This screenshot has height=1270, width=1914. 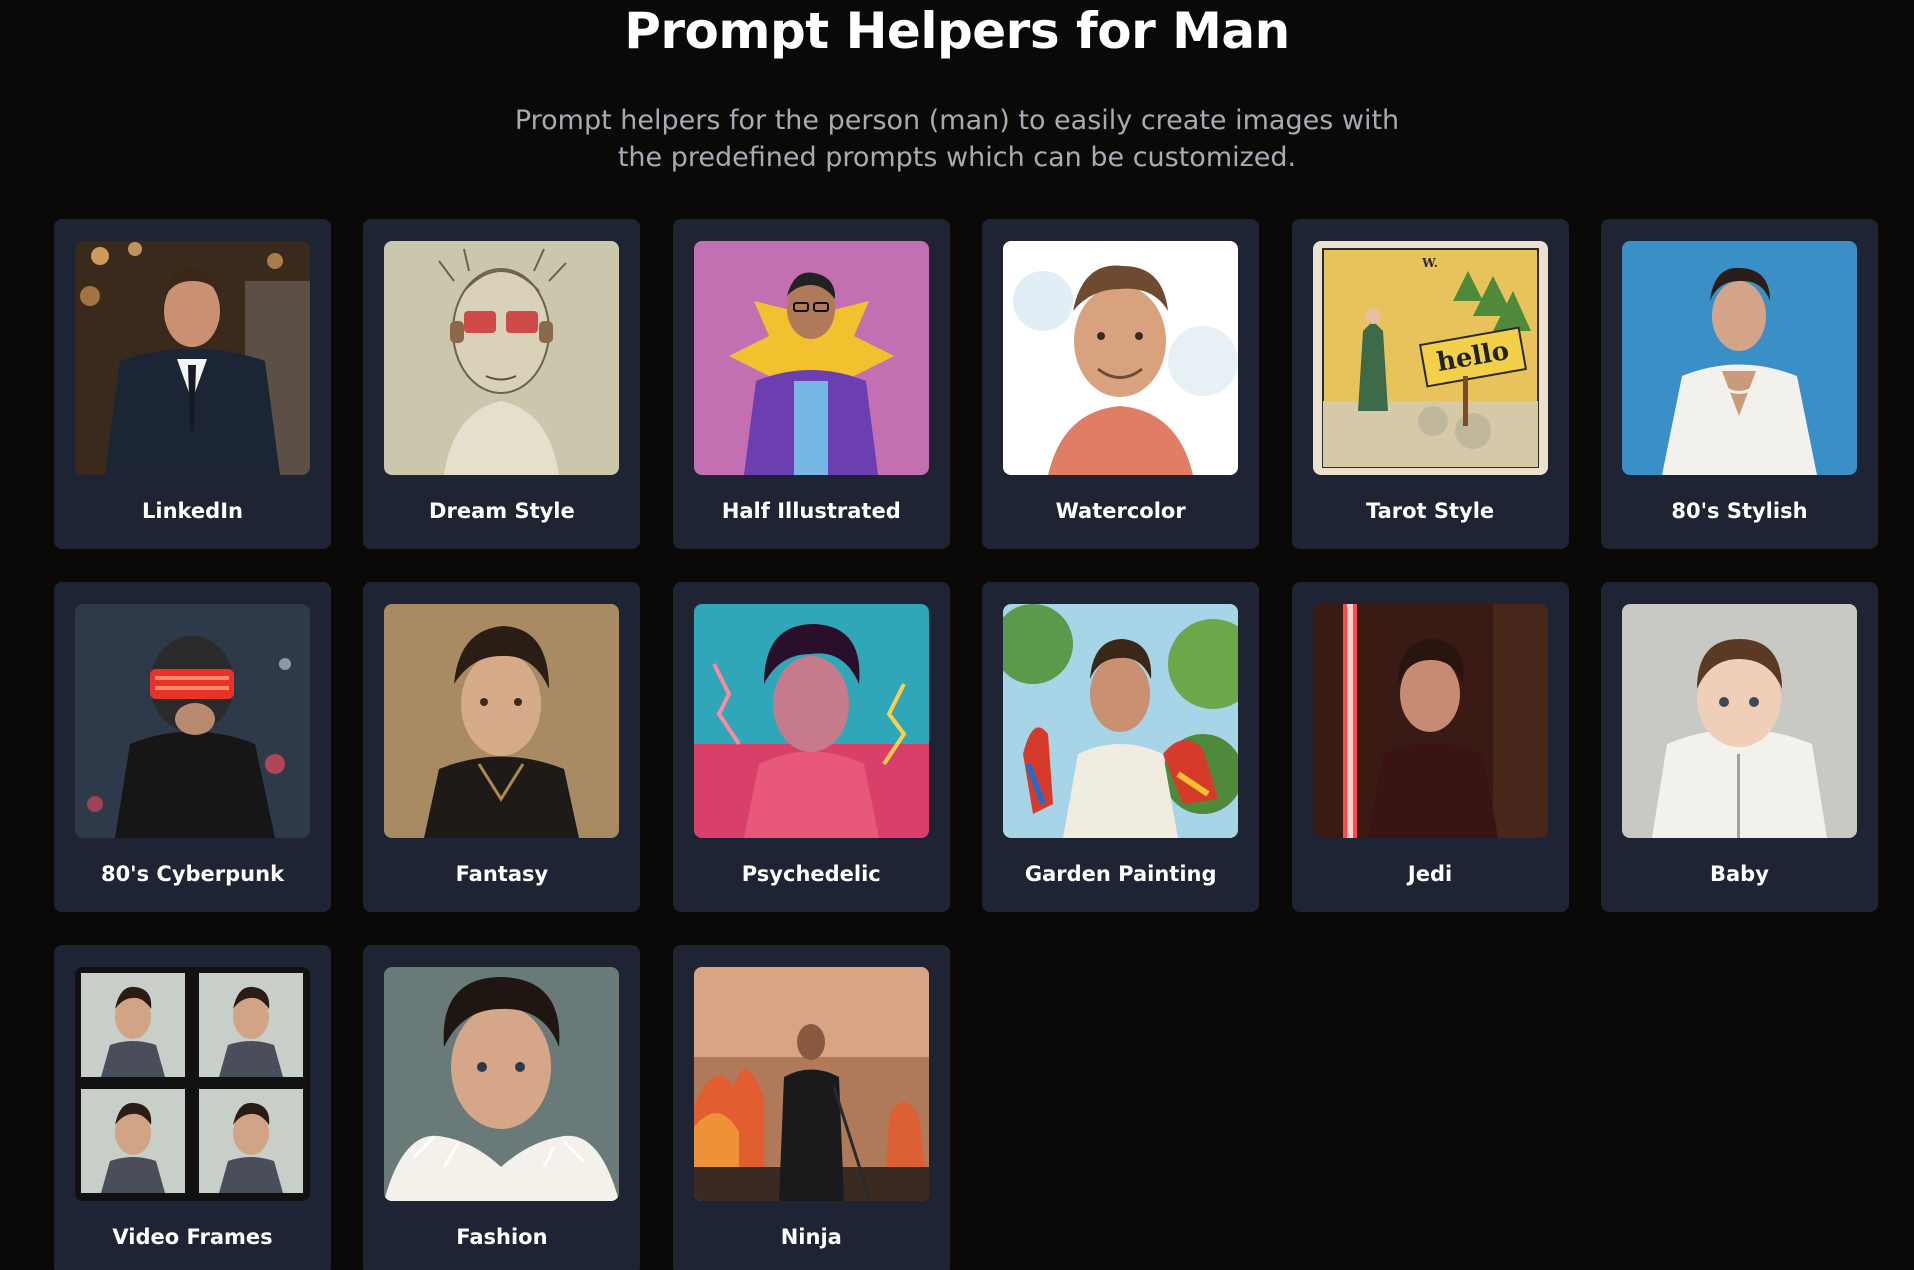 What do you see at coordinates (502, 1237) in the screenshot?
I see `prompt-card-label: Fashion` at bounding box center [502, 1237].